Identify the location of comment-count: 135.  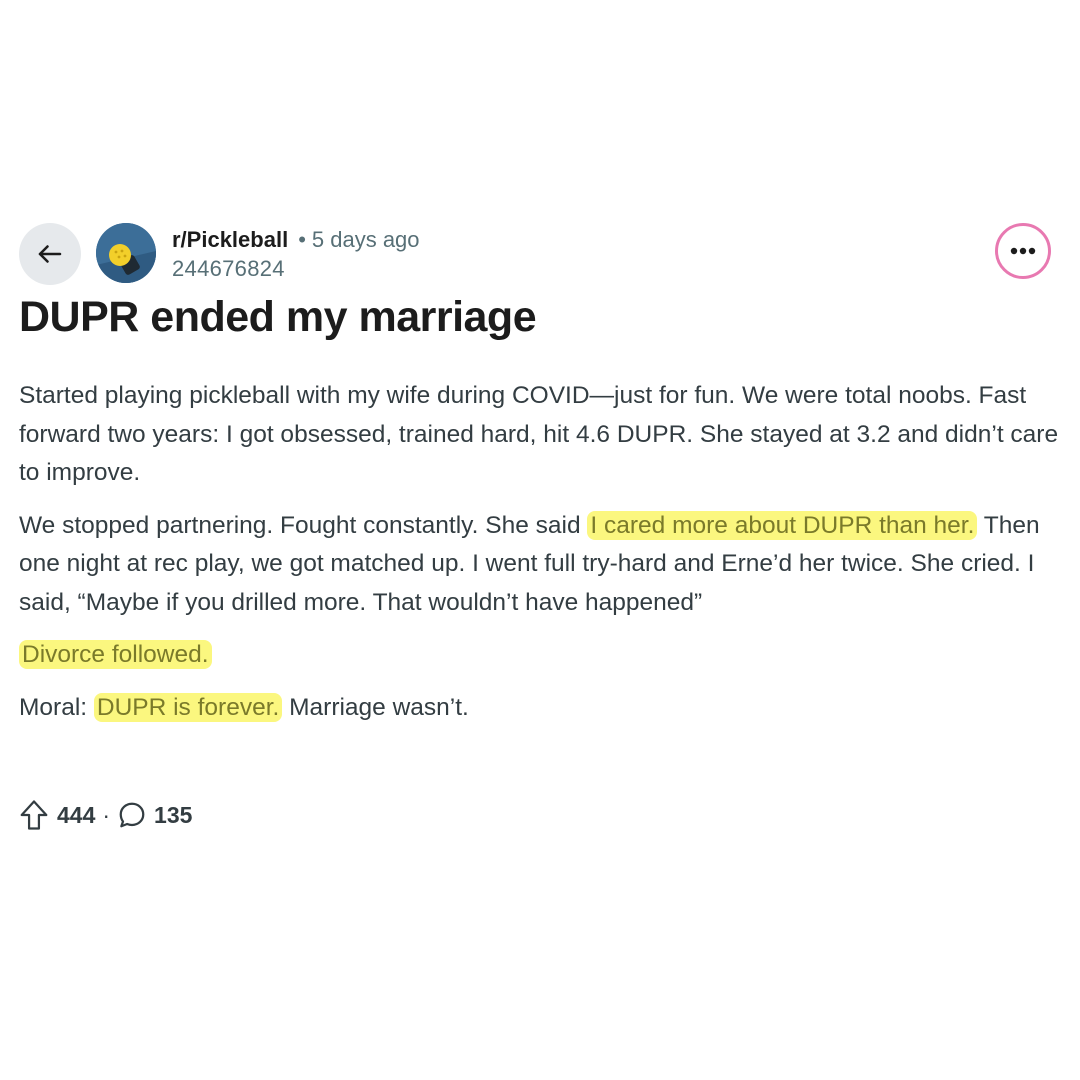
(173, 814).